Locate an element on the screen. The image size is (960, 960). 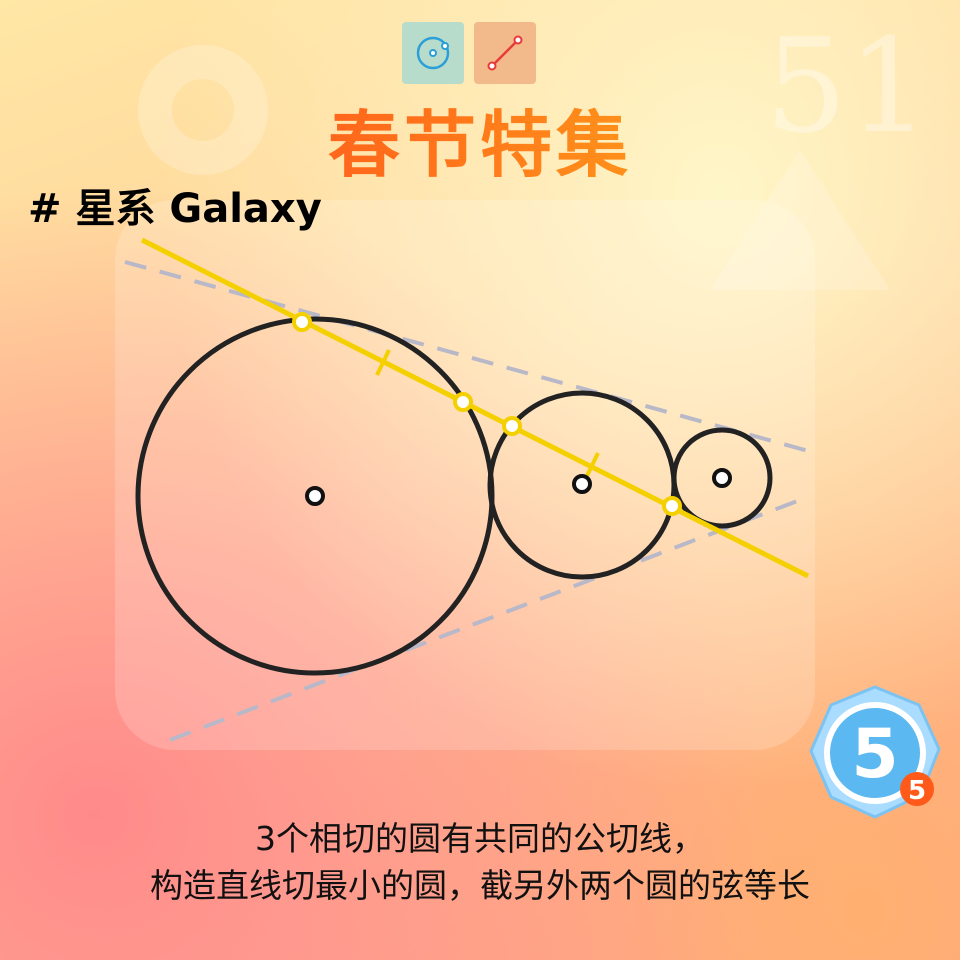
upper-common-tangent is located at coordinates (468, 357).